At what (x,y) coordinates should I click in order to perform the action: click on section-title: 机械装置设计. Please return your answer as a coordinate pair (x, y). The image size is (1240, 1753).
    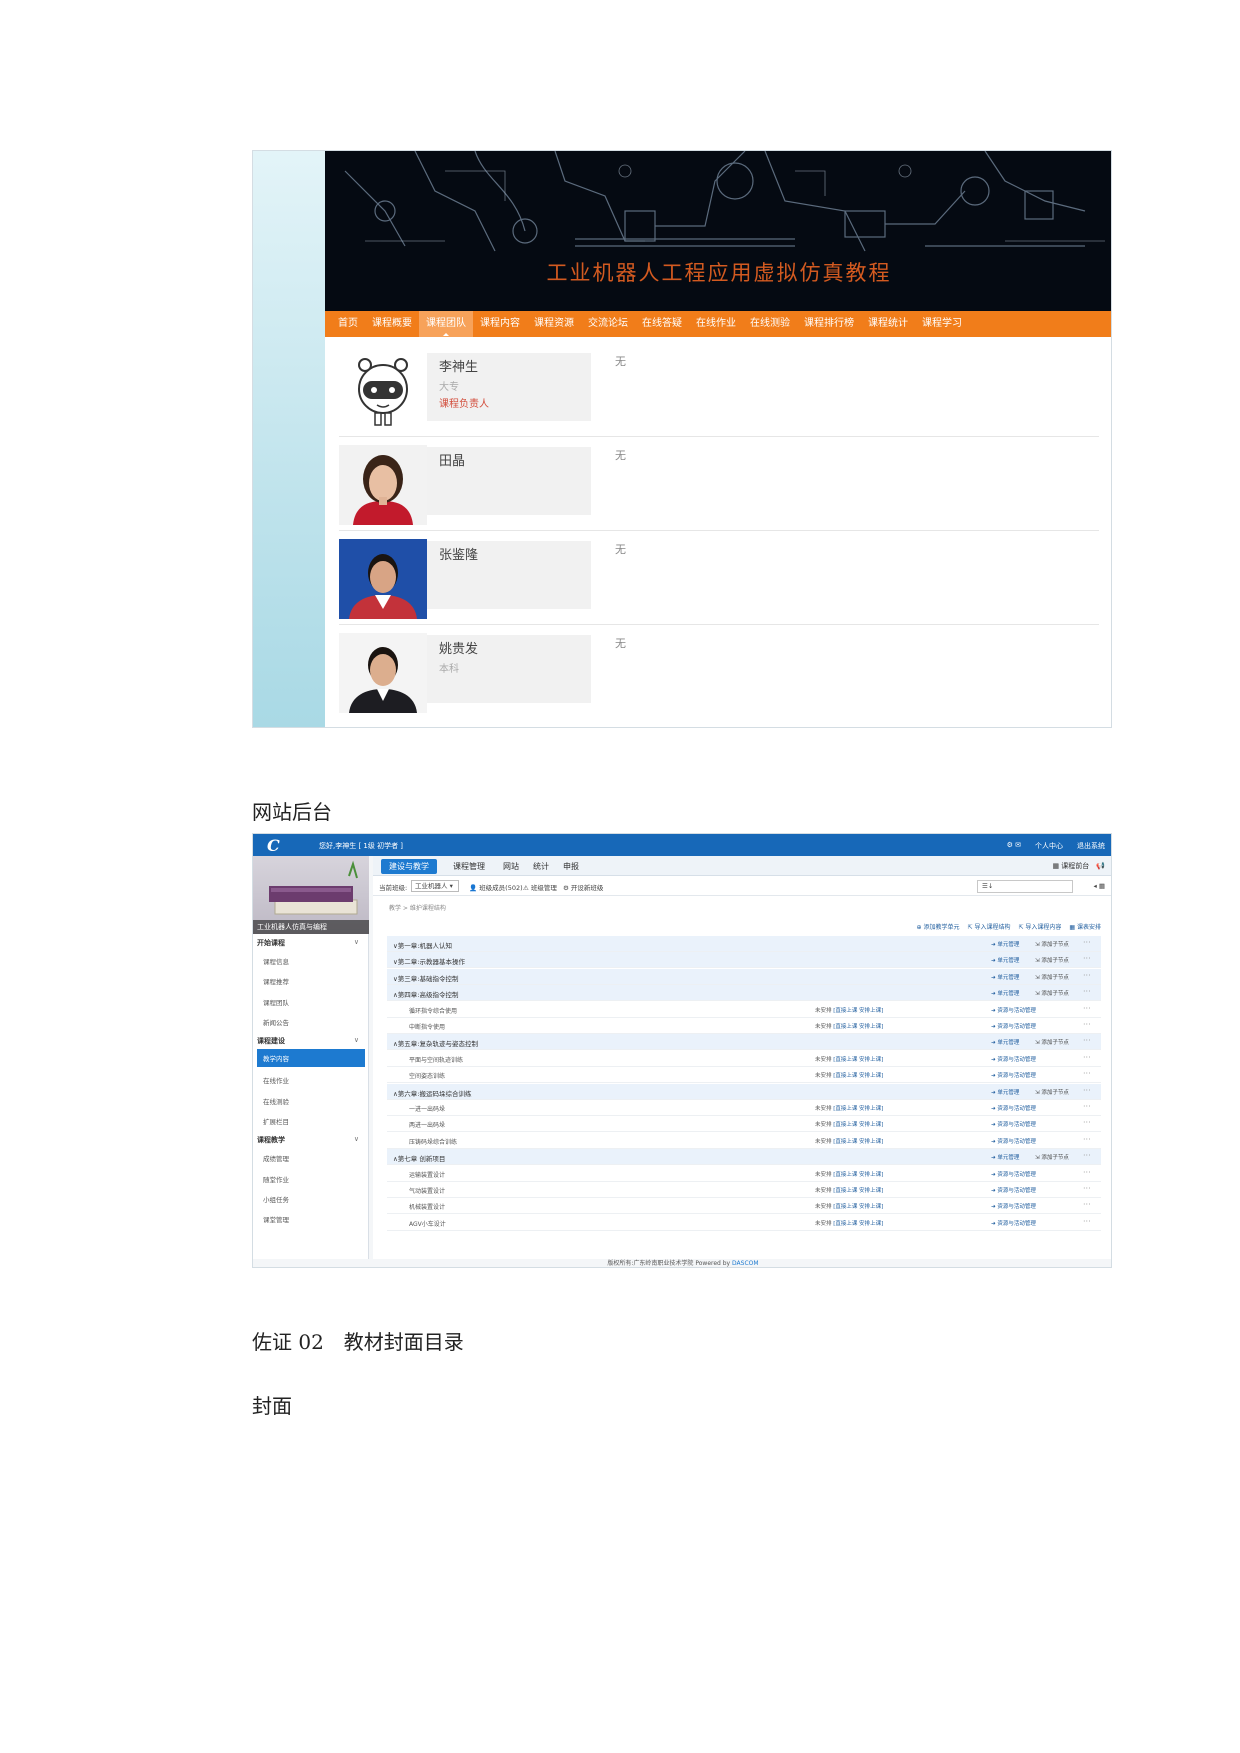
    Looking at the image, I should click on (427, 1206).